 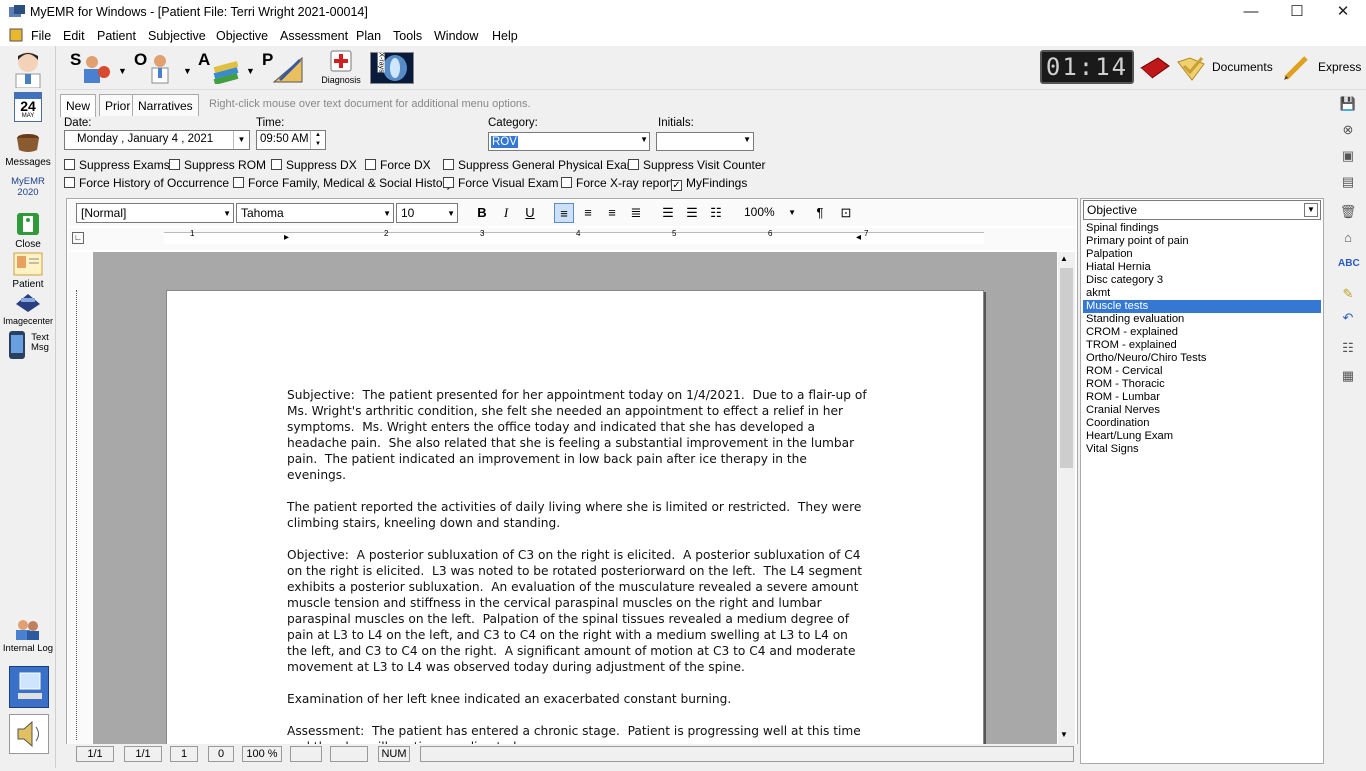 I want to click on calendar-button: 24 MAY, so click(x=28, y=107).